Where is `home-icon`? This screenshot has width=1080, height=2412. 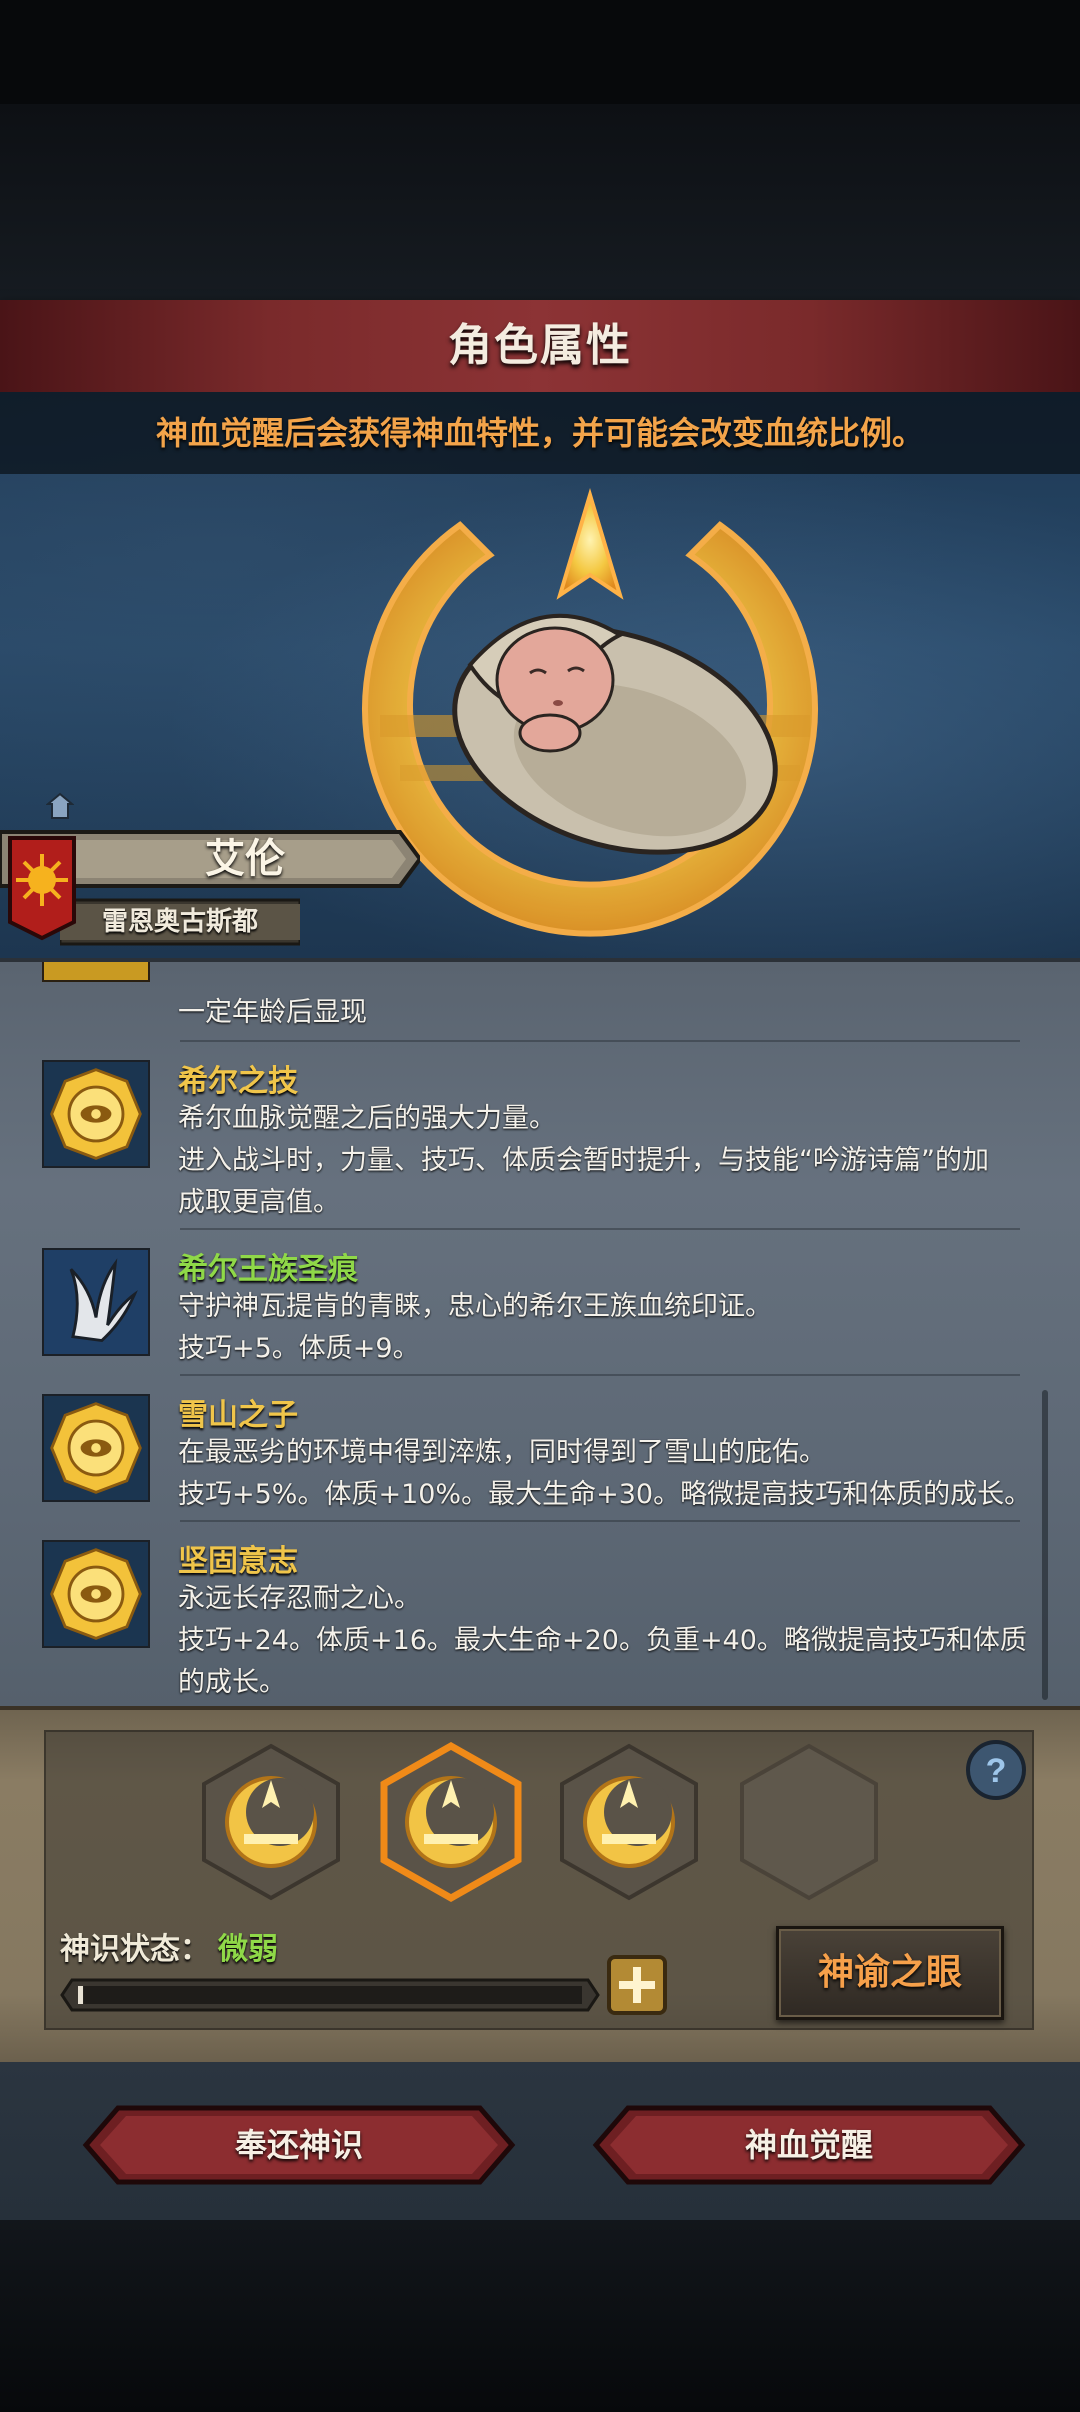
home-icon is located at coordinates (60, 806).